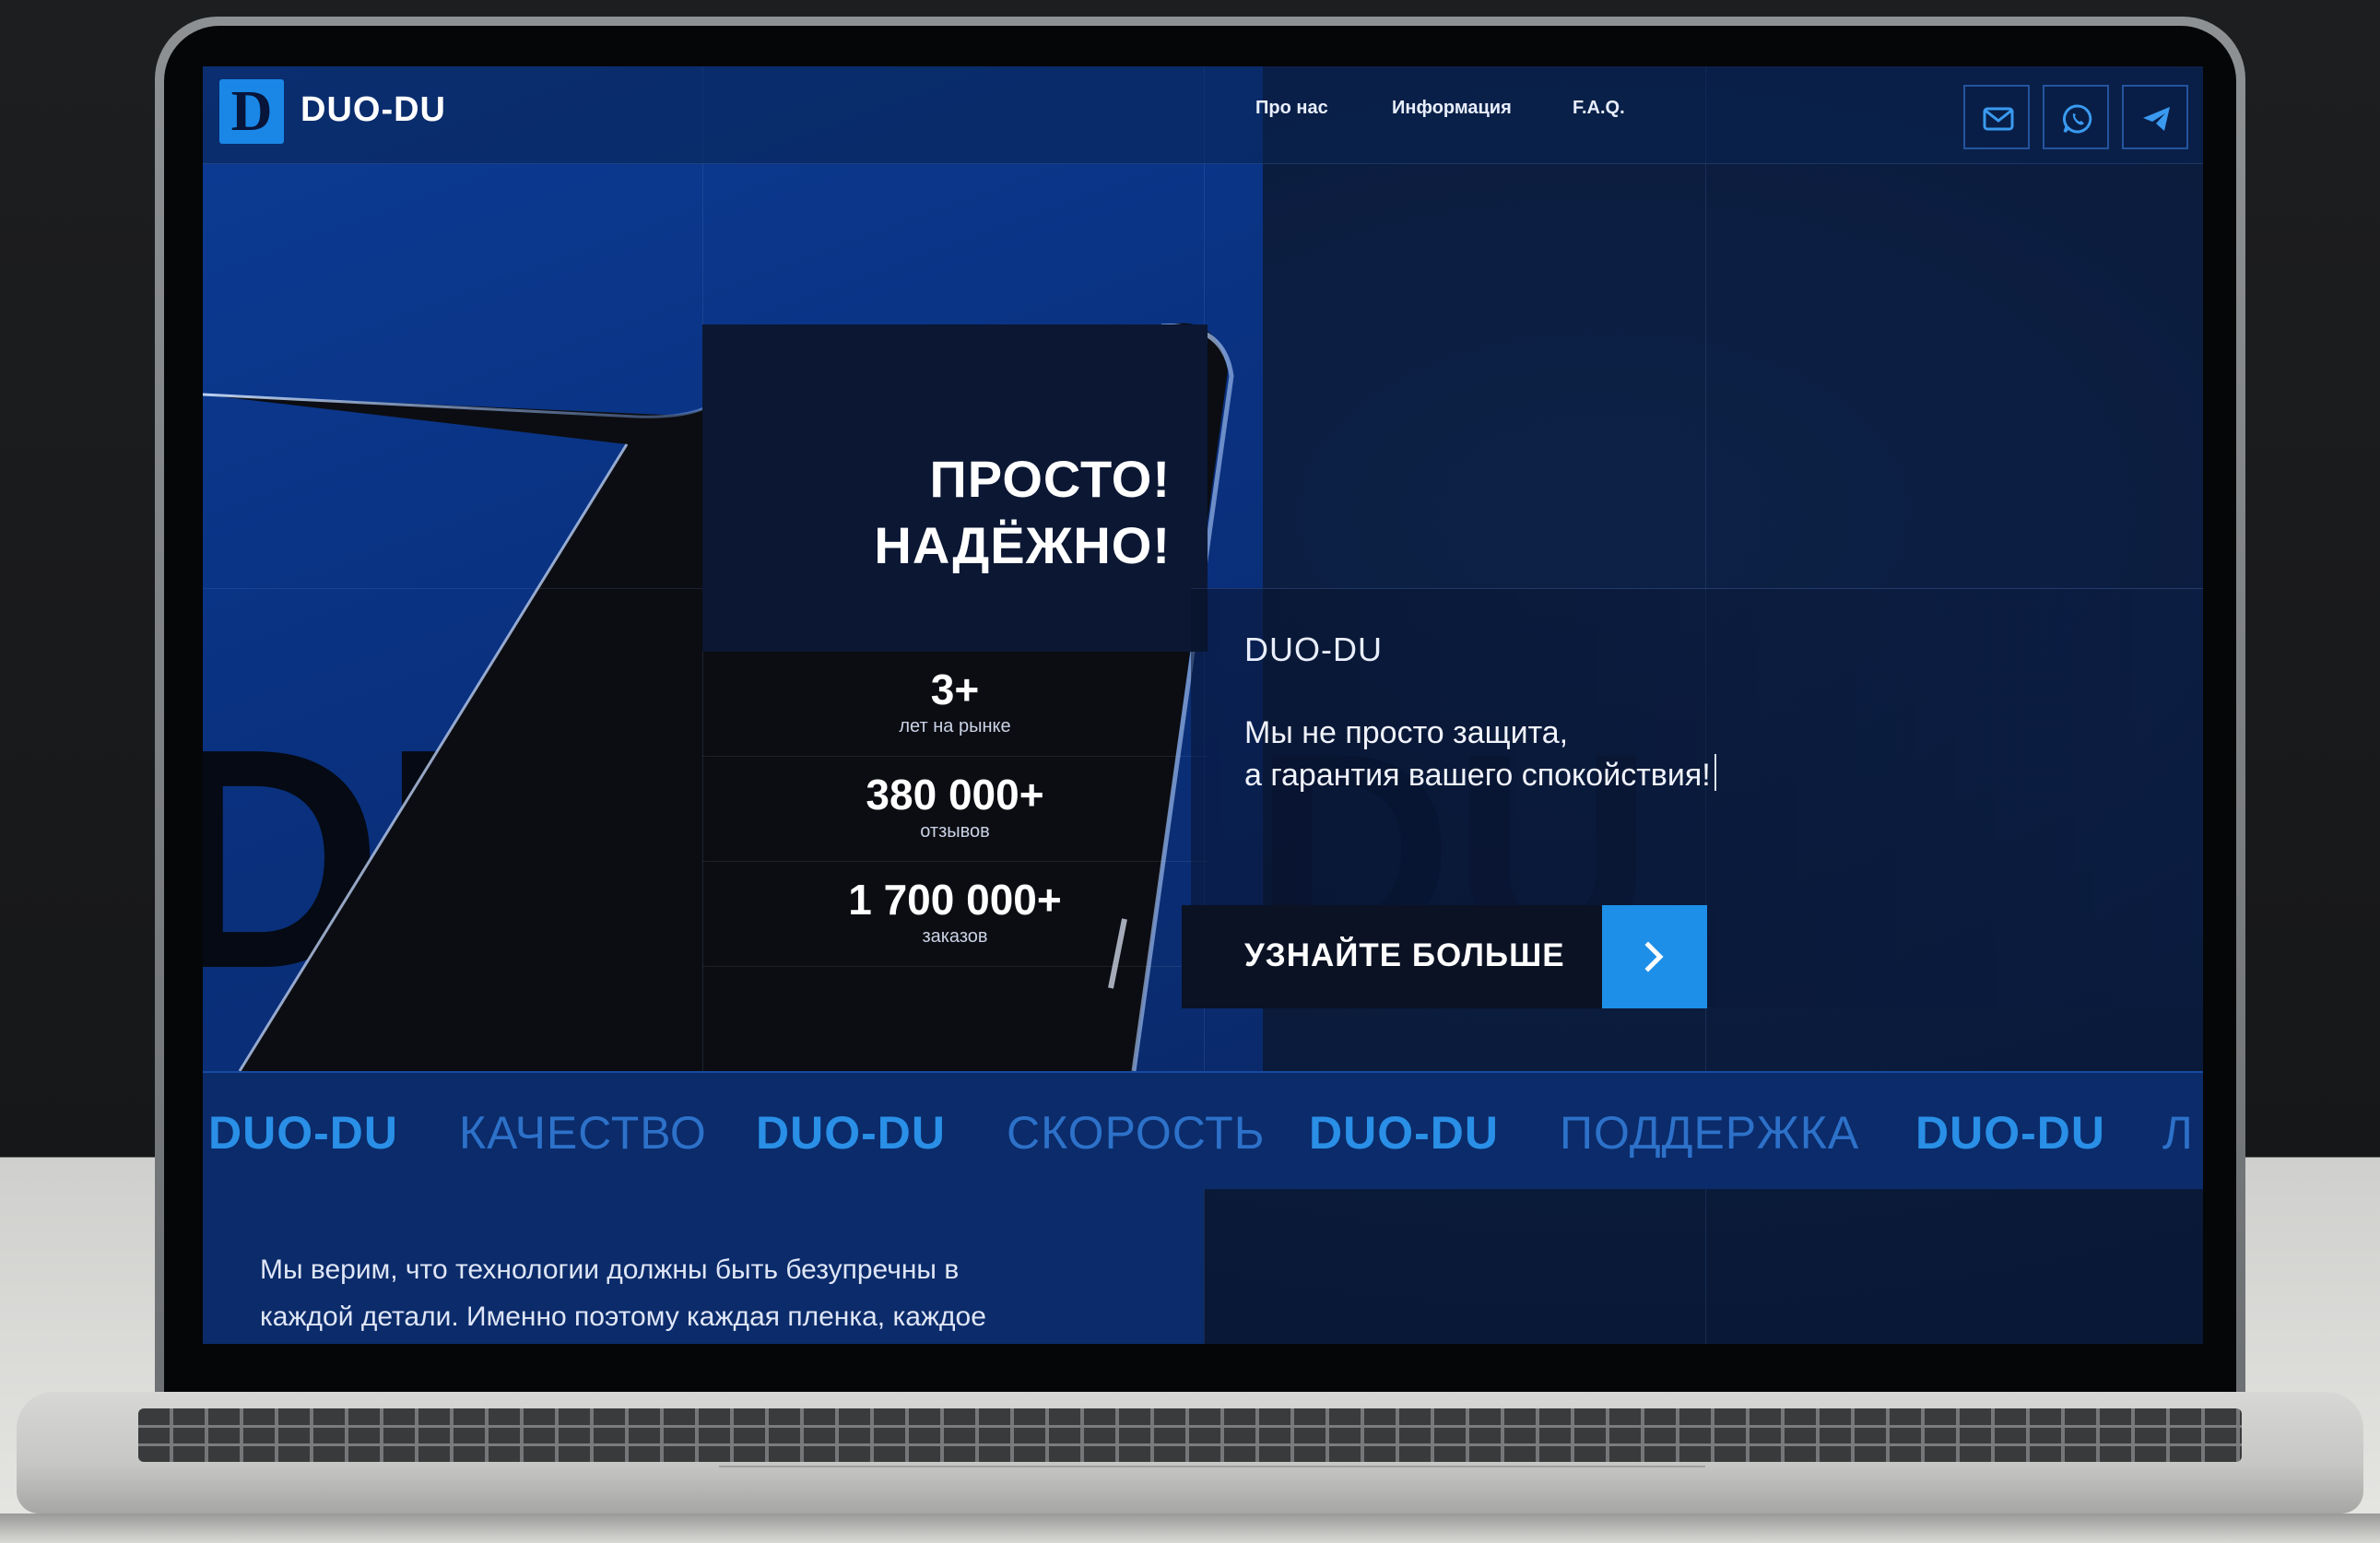  I want to click on chevron-right-icon, so click(1654, 956).